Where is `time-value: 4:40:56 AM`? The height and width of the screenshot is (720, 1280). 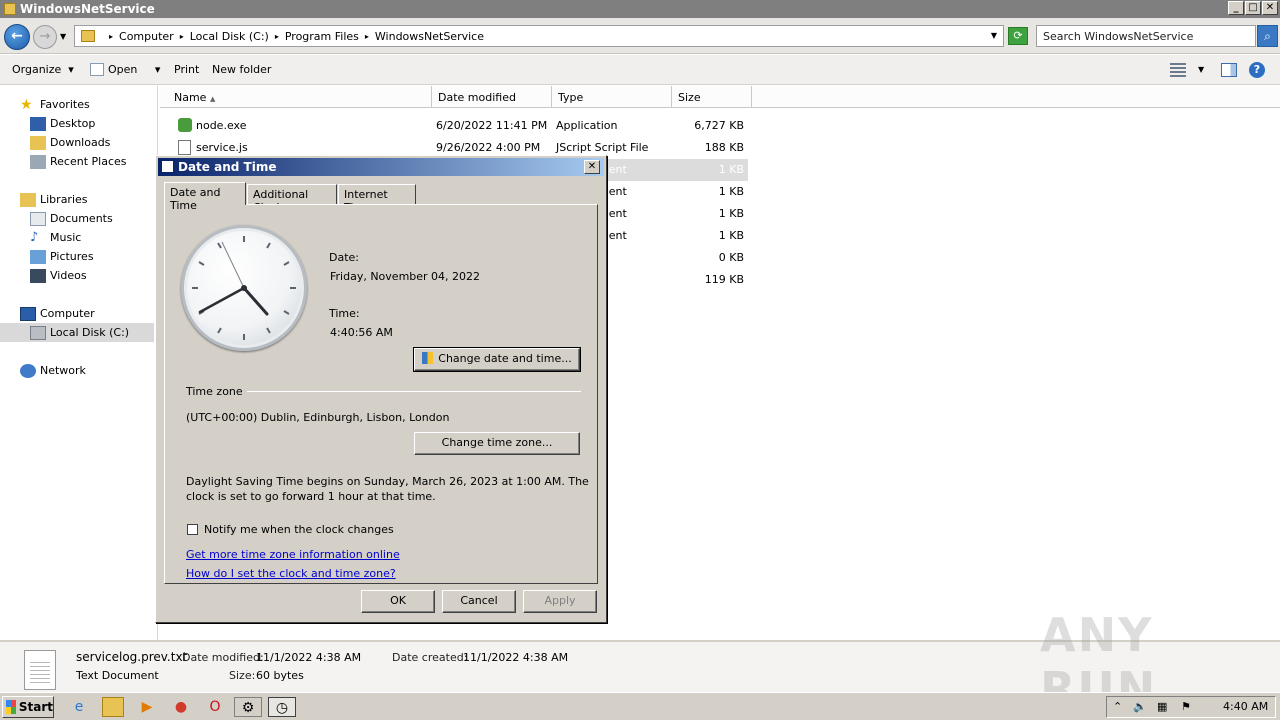
time-value: 4:40:56 AM is located at coordinates (361, 332).